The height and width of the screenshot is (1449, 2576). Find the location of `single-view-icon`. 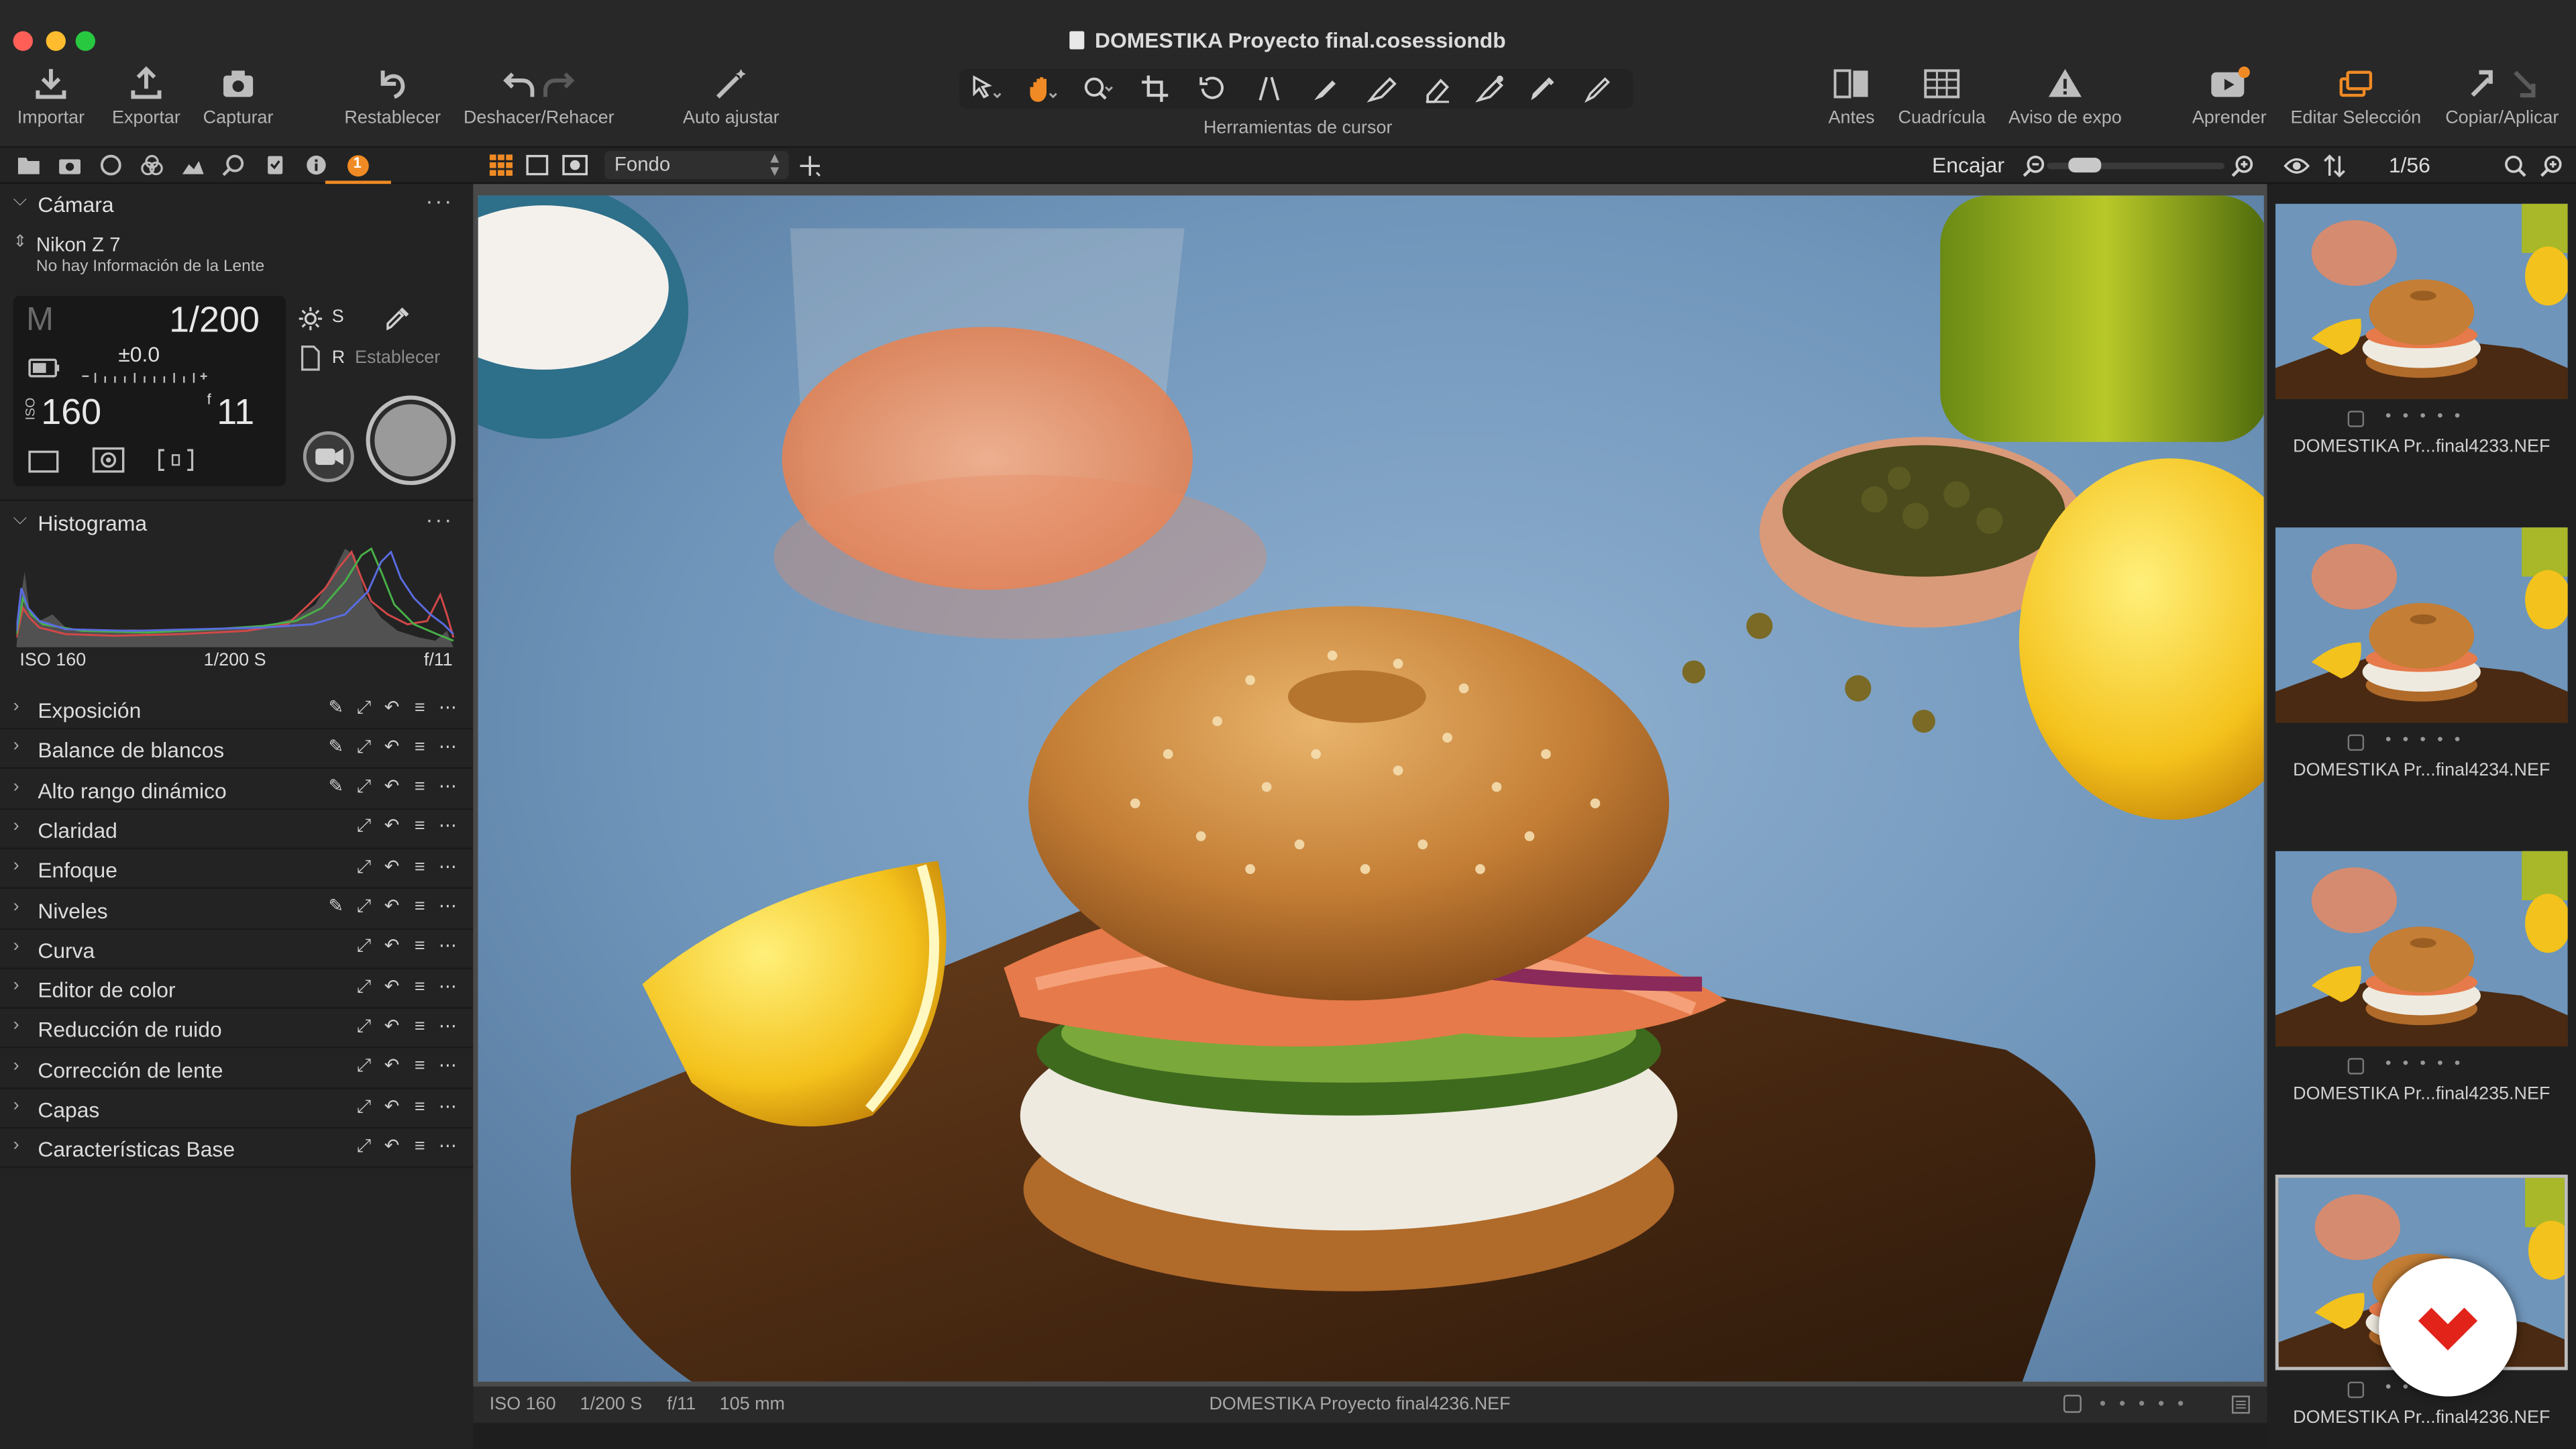

single-view-icon is located at coordinates (537, 165).